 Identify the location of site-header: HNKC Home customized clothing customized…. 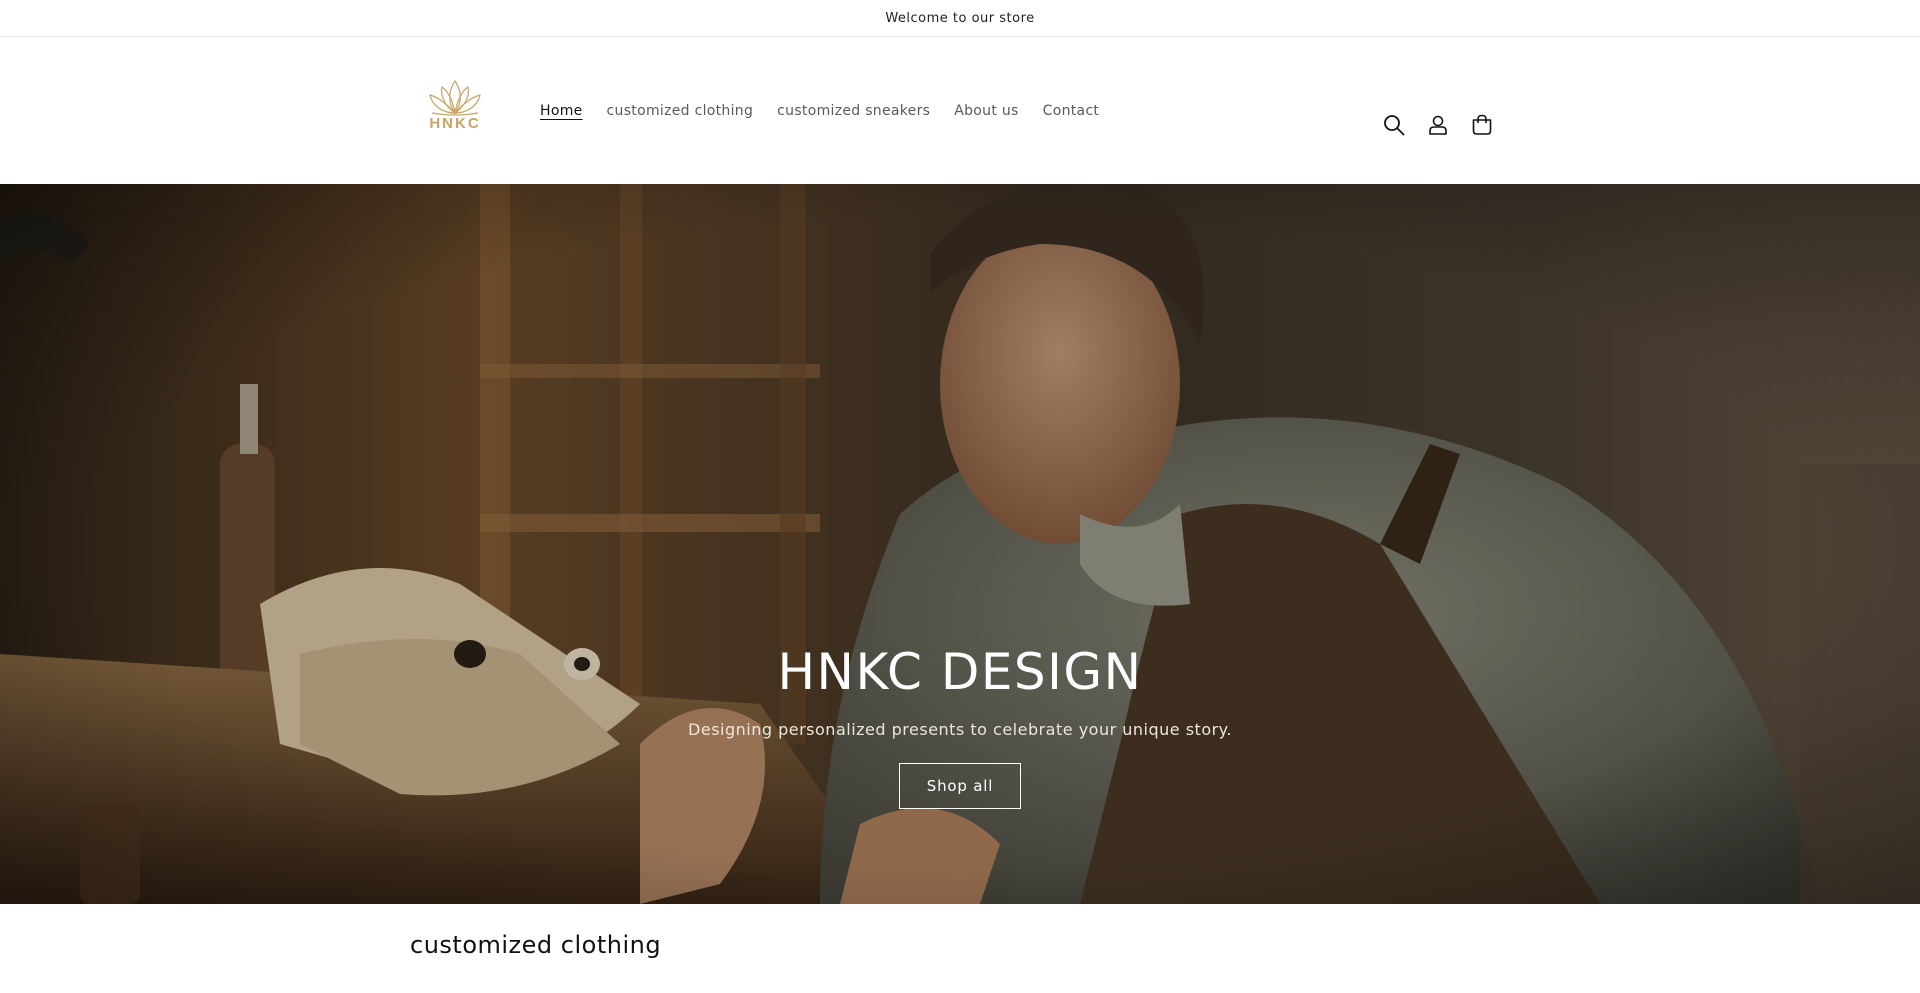
(960, 110).